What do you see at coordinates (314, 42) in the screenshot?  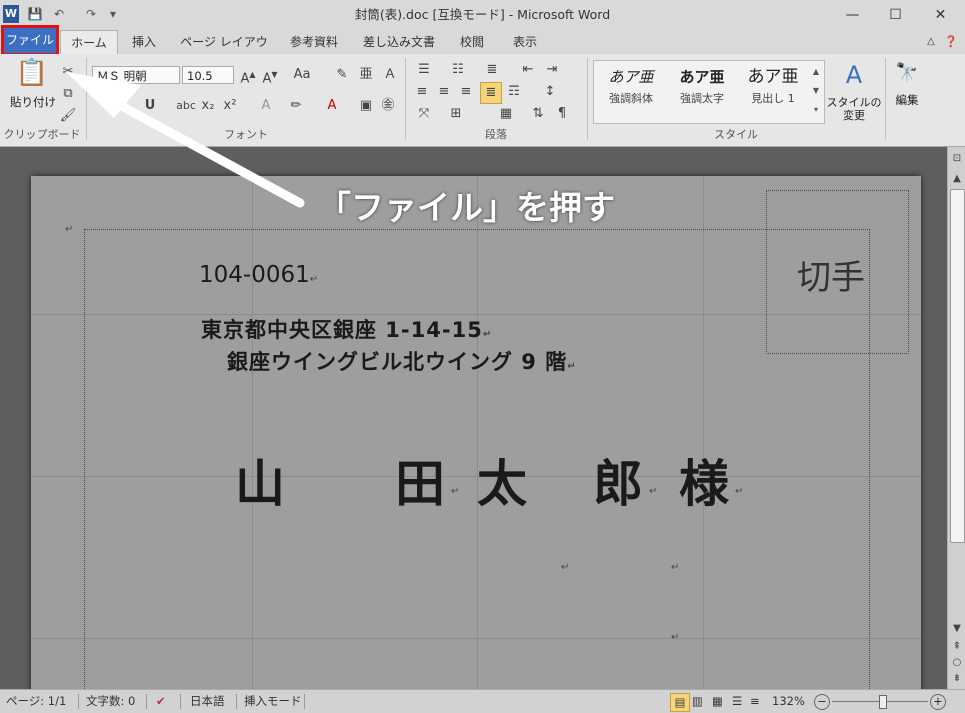 I see `tab-references: 参考資料` at bounding box center [314, 42].